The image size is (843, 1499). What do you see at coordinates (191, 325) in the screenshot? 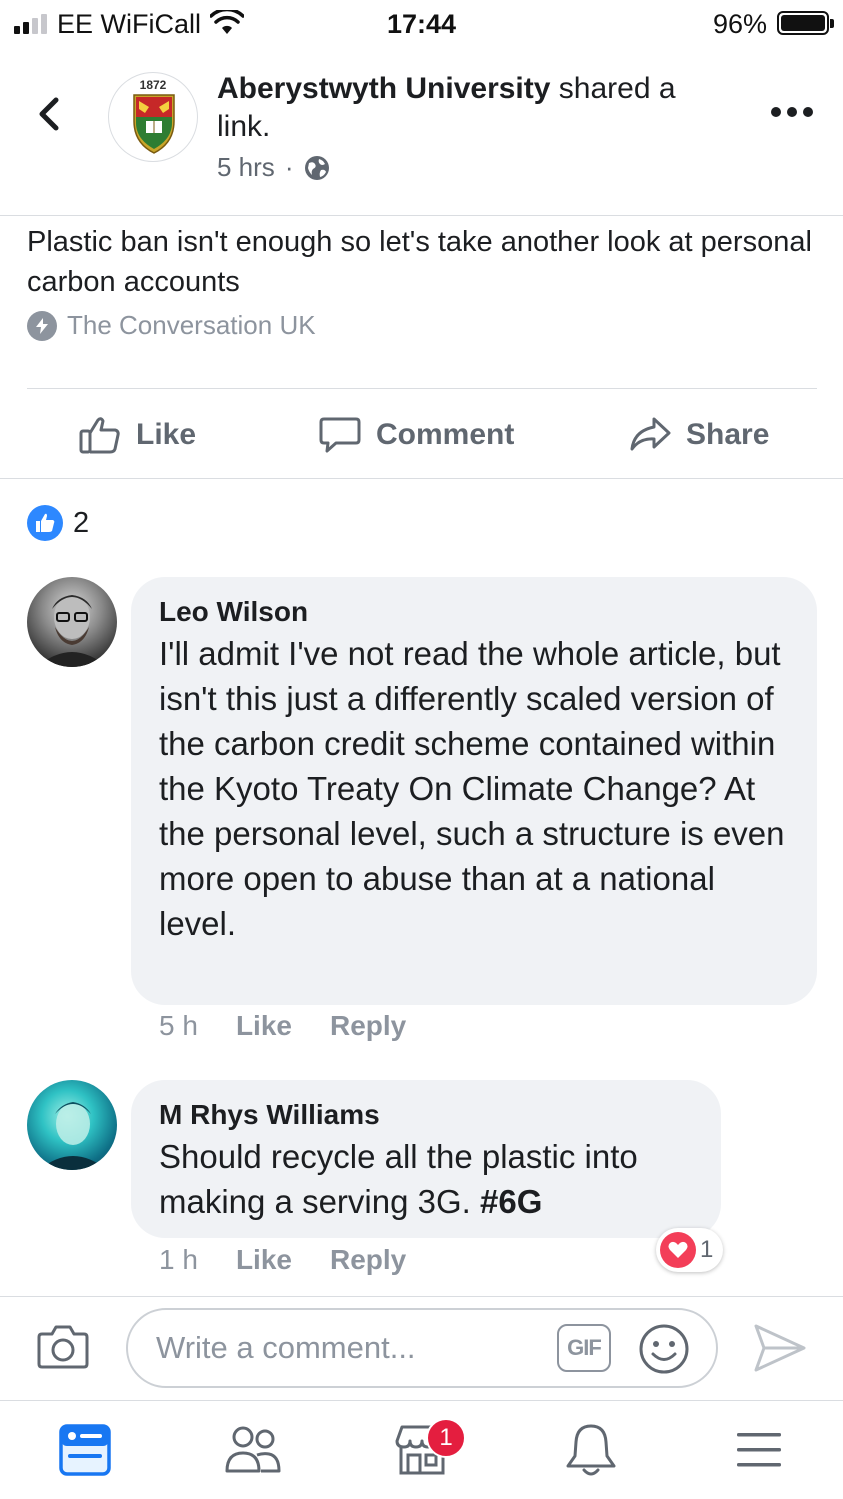
I see `link-source-name: The Conversation UK` at bounding box center [191, 325].